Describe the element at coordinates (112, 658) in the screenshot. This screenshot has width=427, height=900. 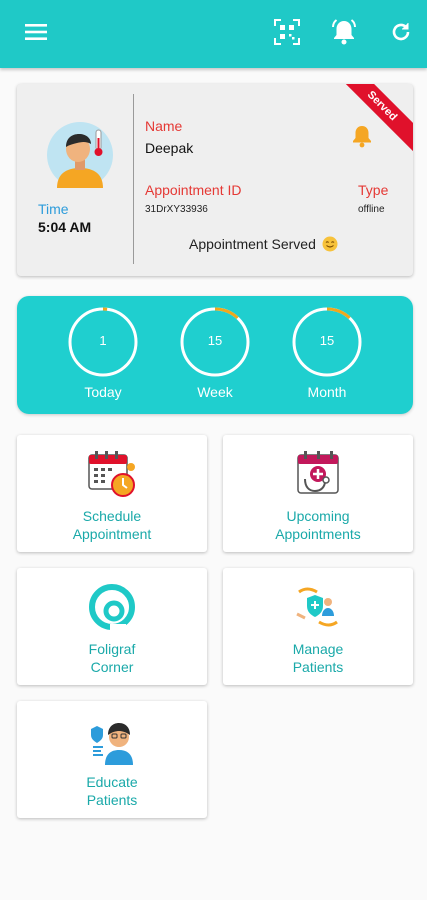
I see `foligraf-corner-label: Foligraf Corner` at that location.